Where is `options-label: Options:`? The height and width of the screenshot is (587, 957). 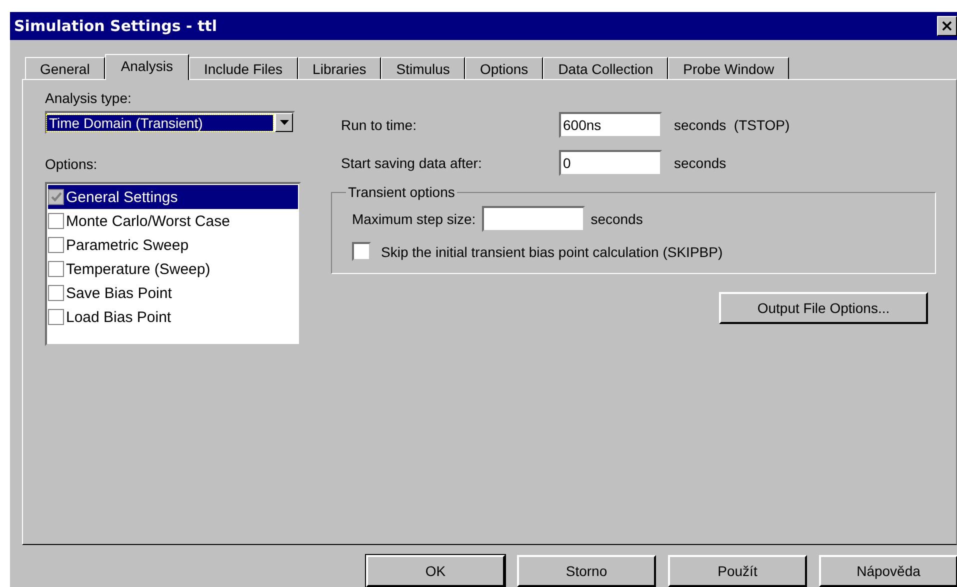
options-label: Options: is located at coordinates (71, 164).